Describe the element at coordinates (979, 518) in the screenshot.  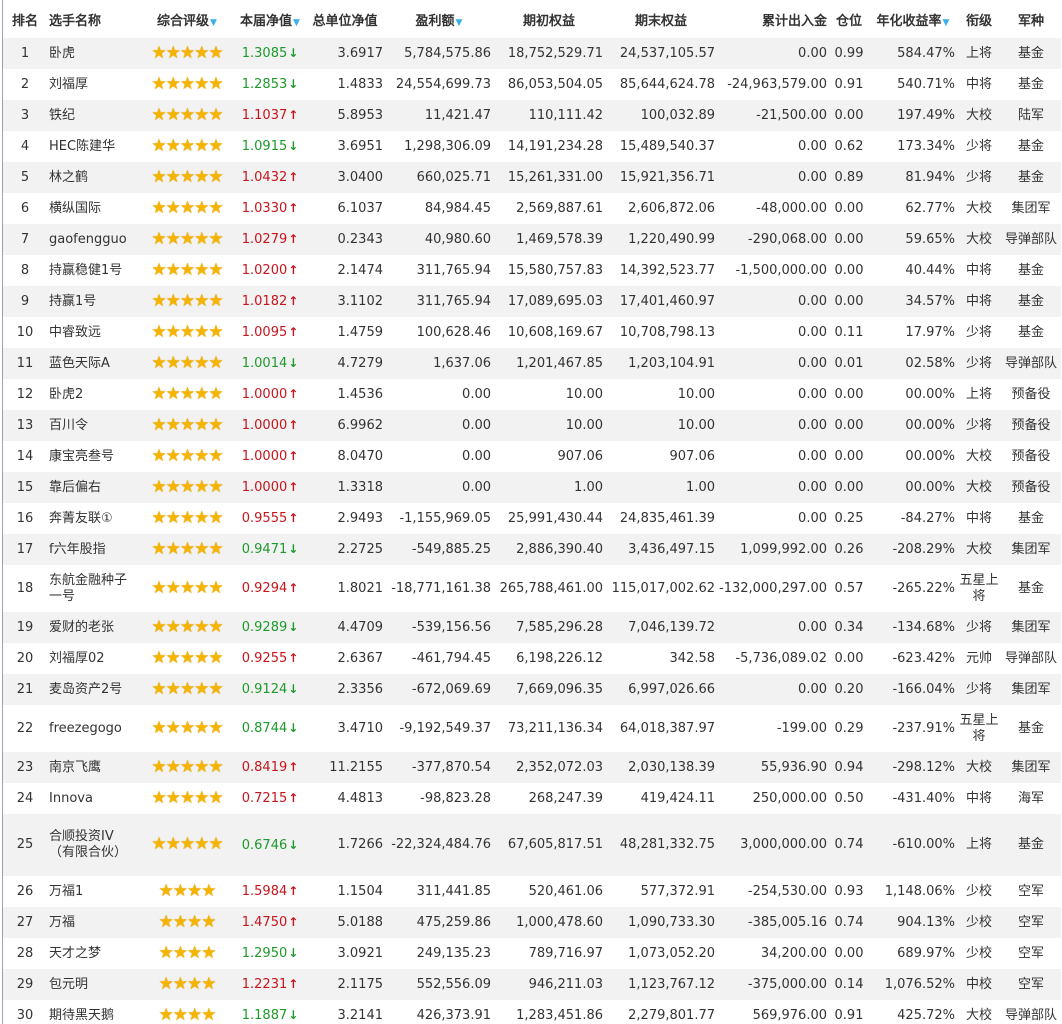
I see `rank-title-cell: 中将` at that location.